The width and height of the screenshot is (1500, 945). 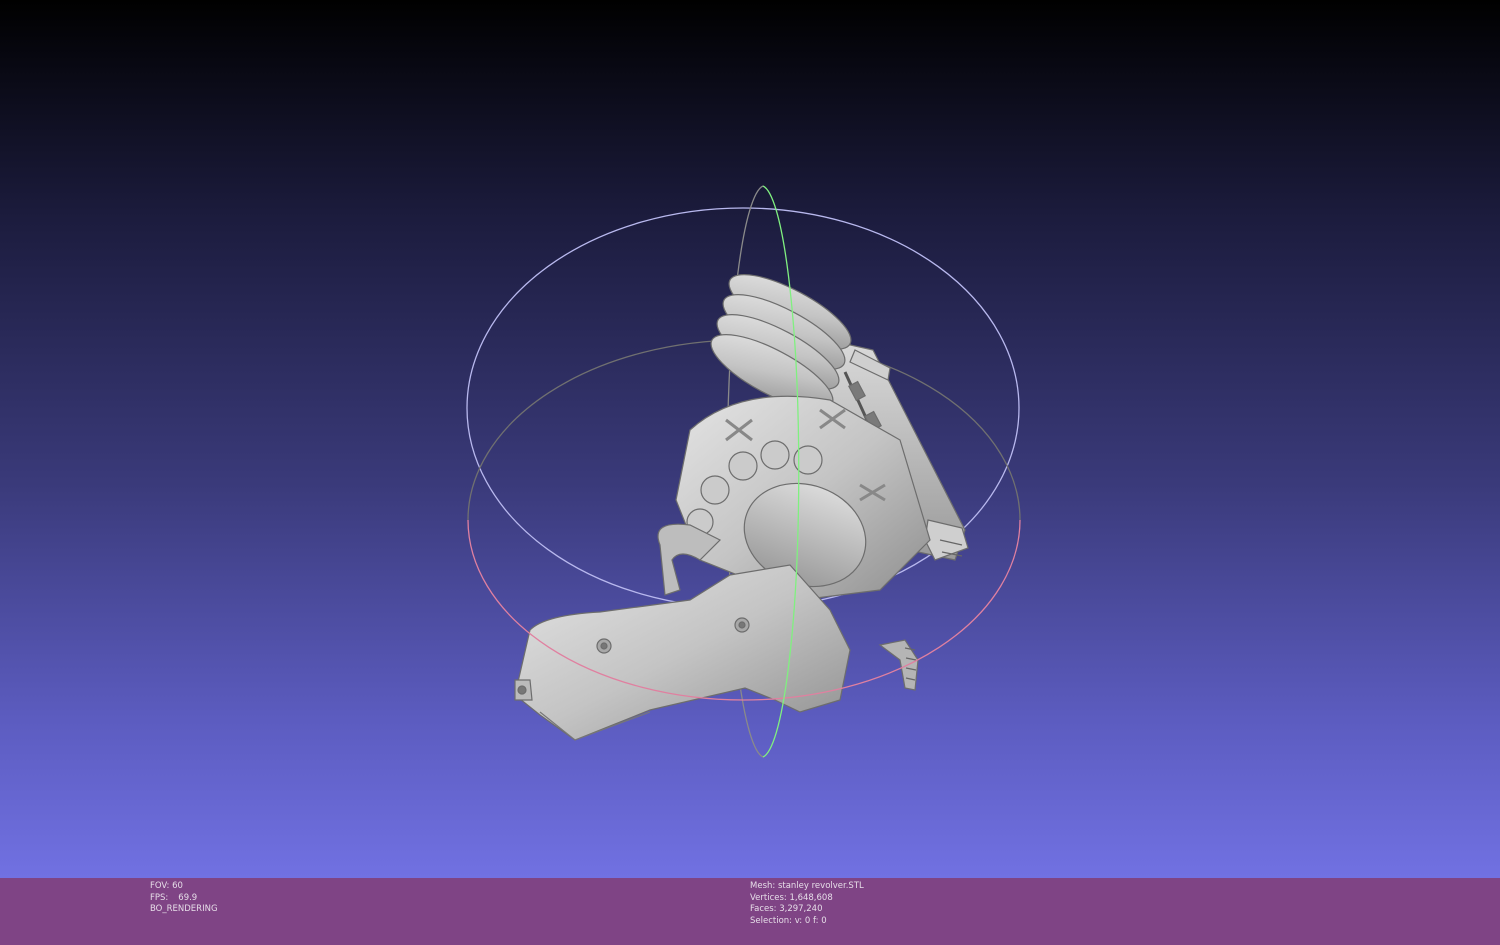 I want to click on mesh-name: Mesh: stanley revolver.STL, so click(x=807, y=886).